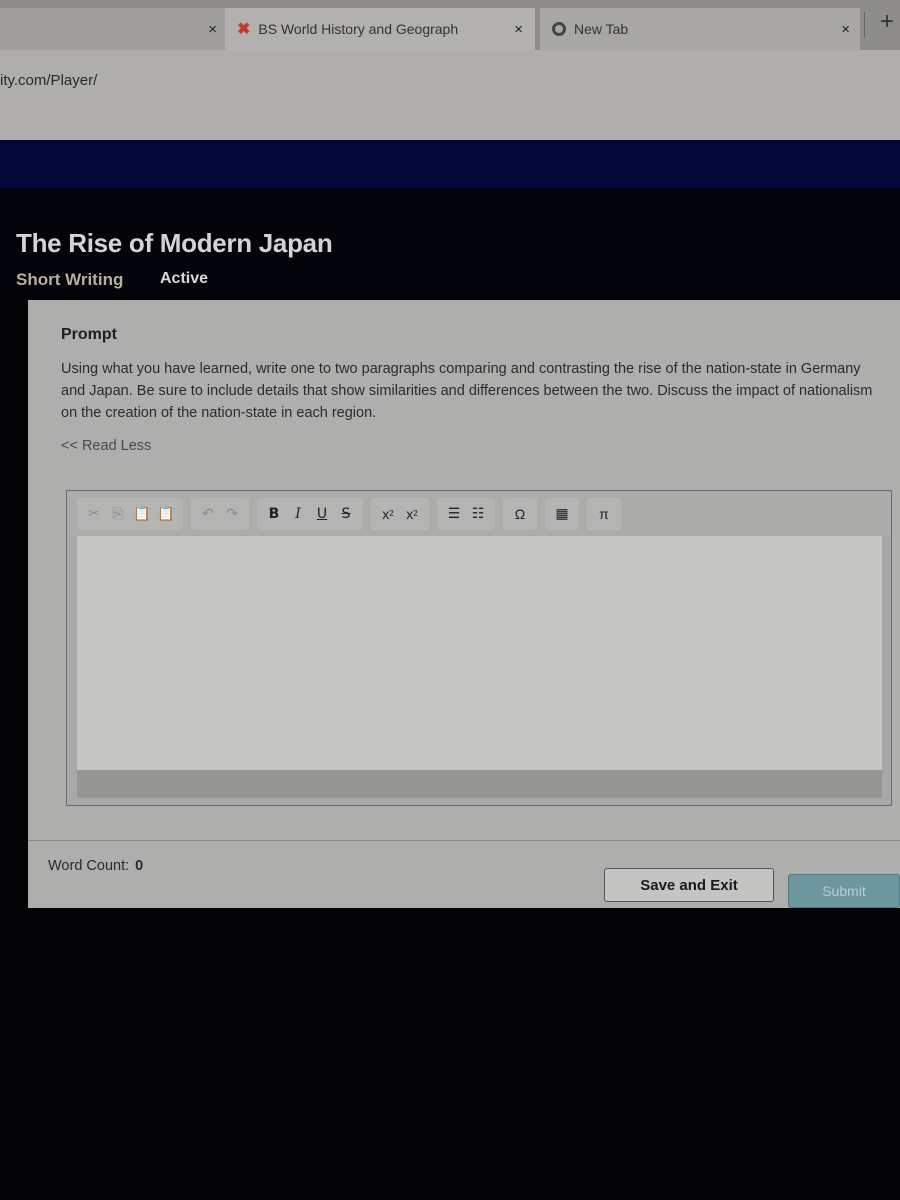  I want to click on prompt-heading: Prompt, so click(89, 334).